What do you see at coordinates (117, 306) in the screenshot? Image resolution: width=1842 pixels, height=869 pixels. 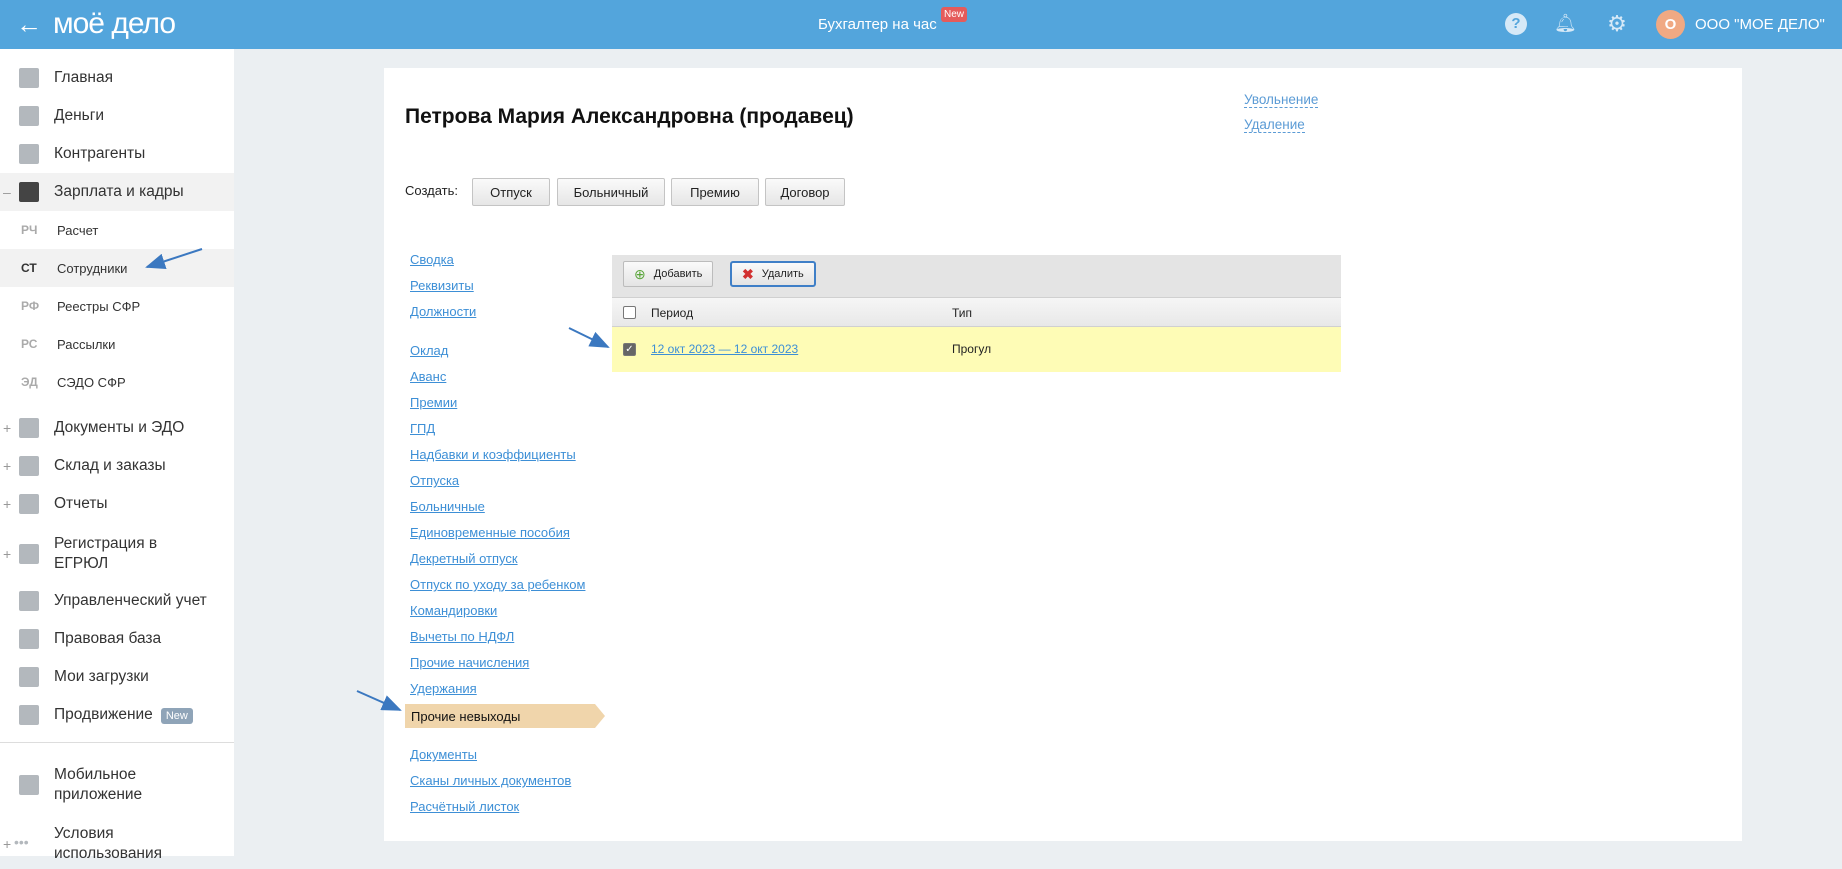 I see `sidebar-sub-registers: РФ Реестры СФР` at bounding box center [117, 306].